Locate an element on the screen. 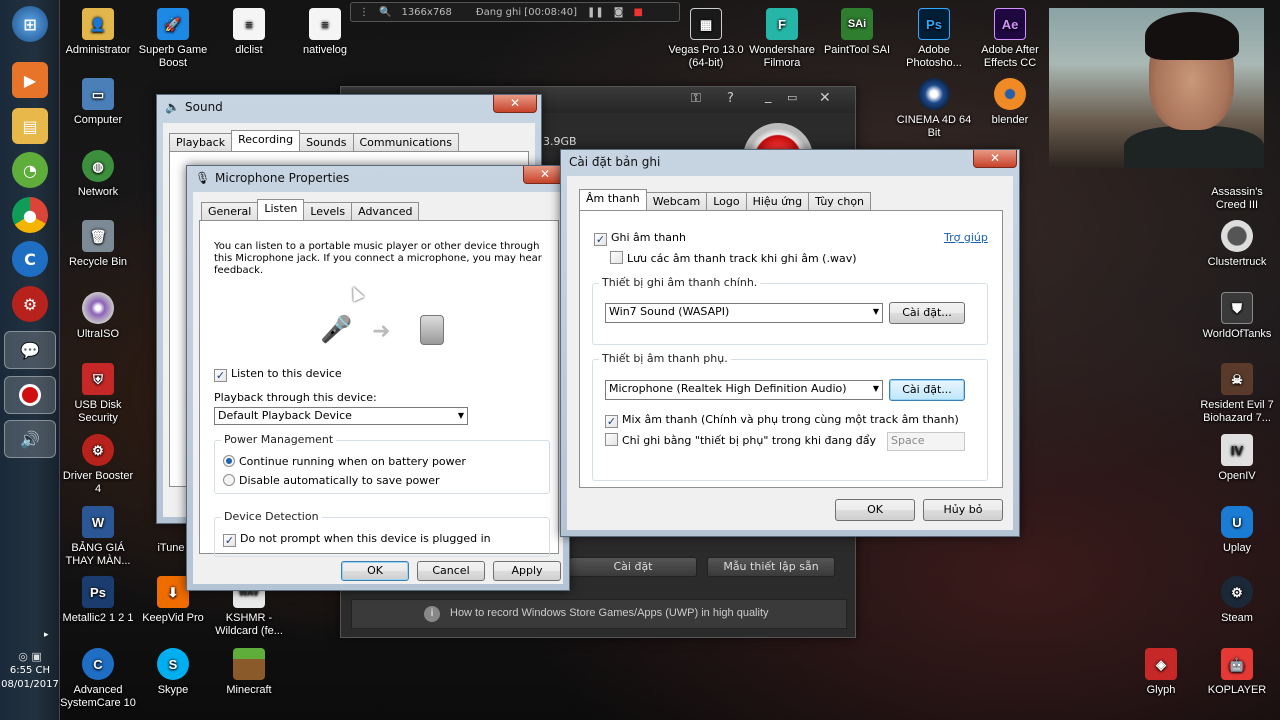 Image resolution: width=1280 pixels, height=720 pixels. pause-icon: ❚❚ is located at coordinates (595, 12).